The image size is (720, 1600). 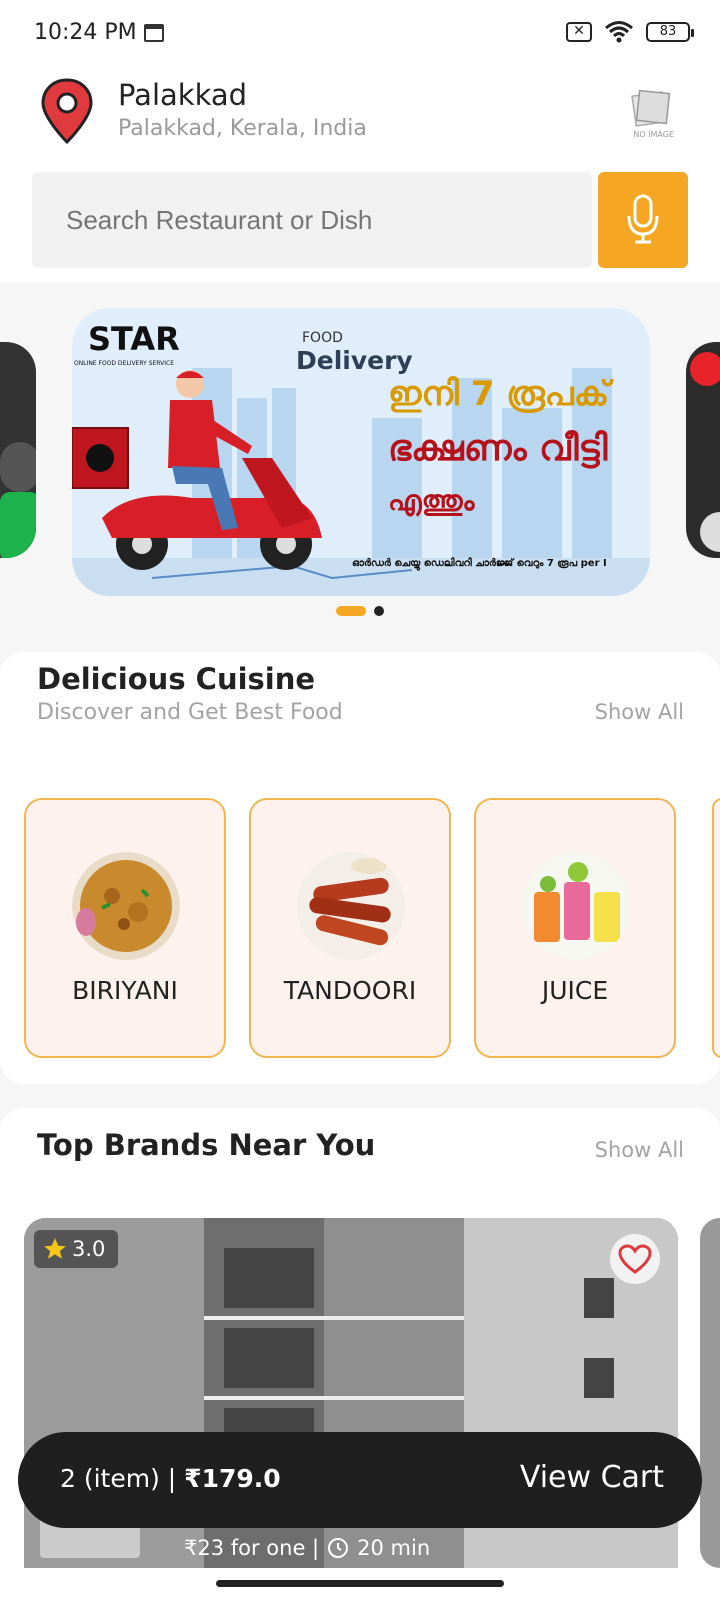 What do you see at coordinates (619, 32) in the screenshot?
I see `wifi-icon` at bounding box center [619, 32].